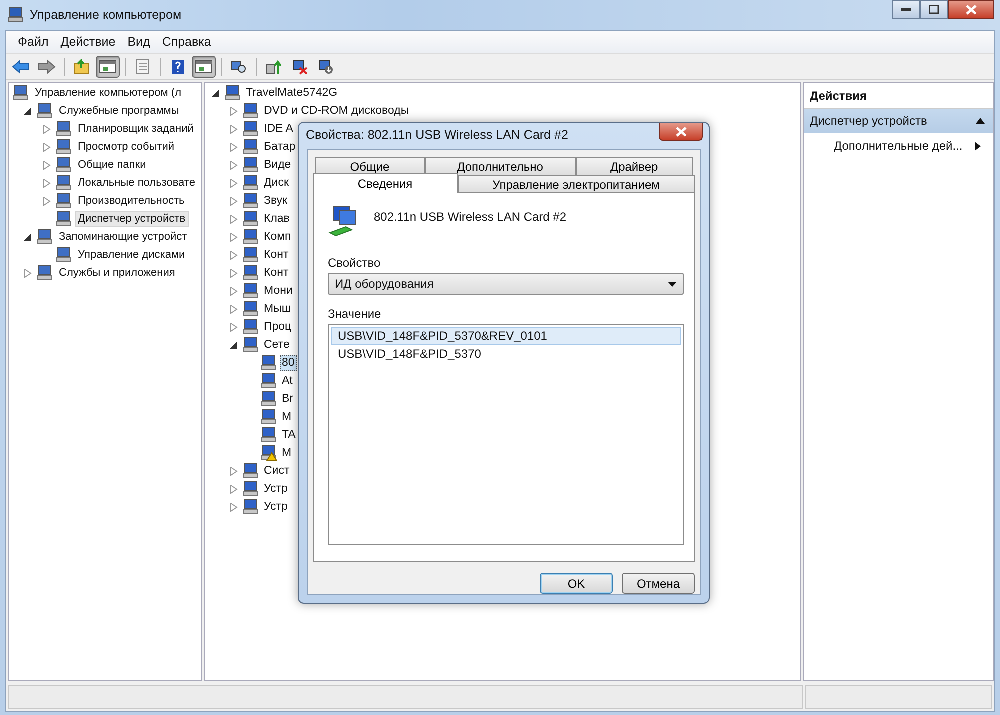  Describe the element at coordinates (288, 363) in the screenshot. I see `device-tree-item: 80` at that location.